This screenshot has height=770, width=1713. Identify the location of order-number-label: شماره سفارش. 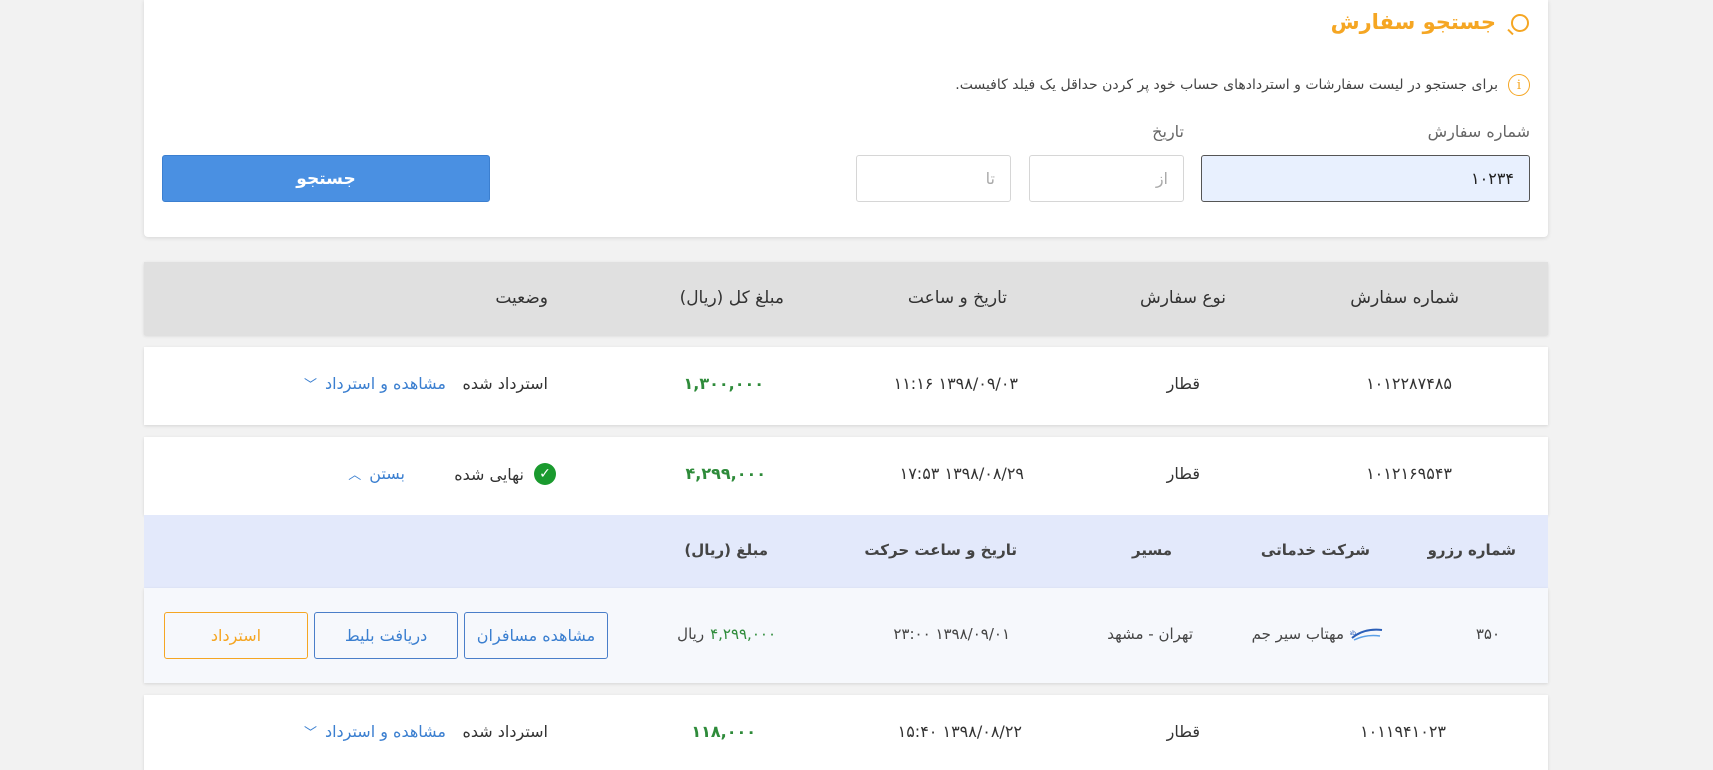
(1478, 131).